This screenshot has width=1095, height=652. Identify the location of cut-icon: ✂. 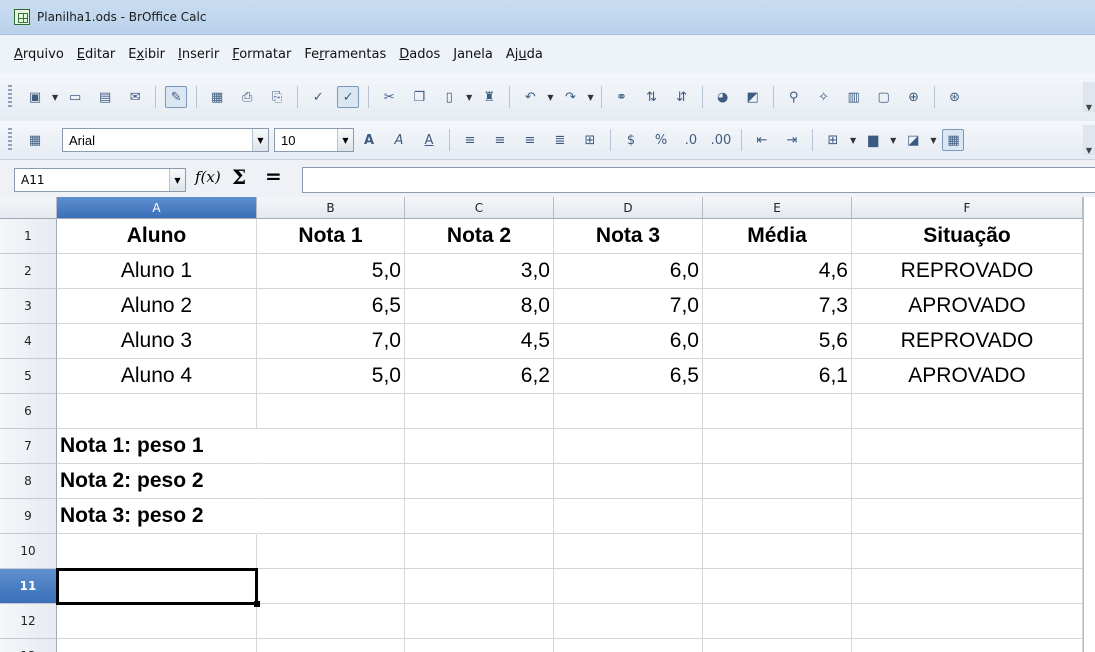
(389, 97).